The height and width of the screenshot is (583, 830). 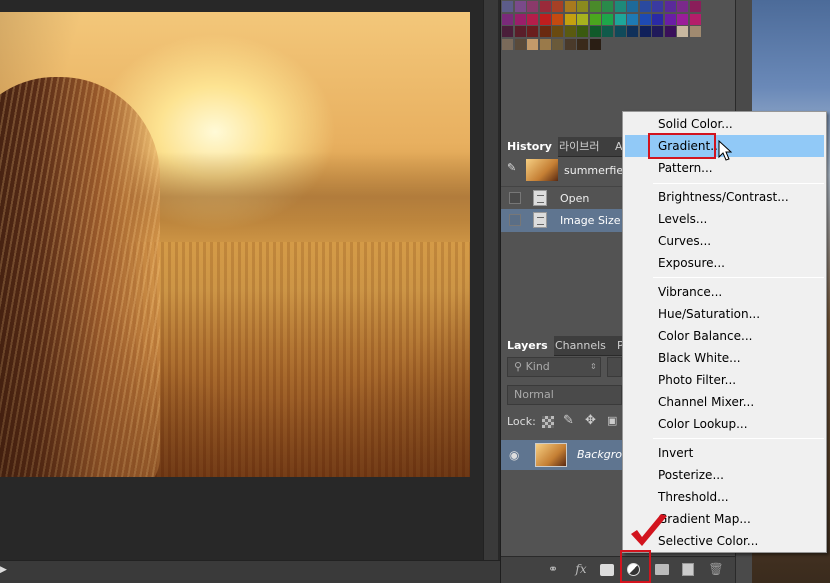 I want to click on tab-channels: Channels, so click(x=580, y=346).